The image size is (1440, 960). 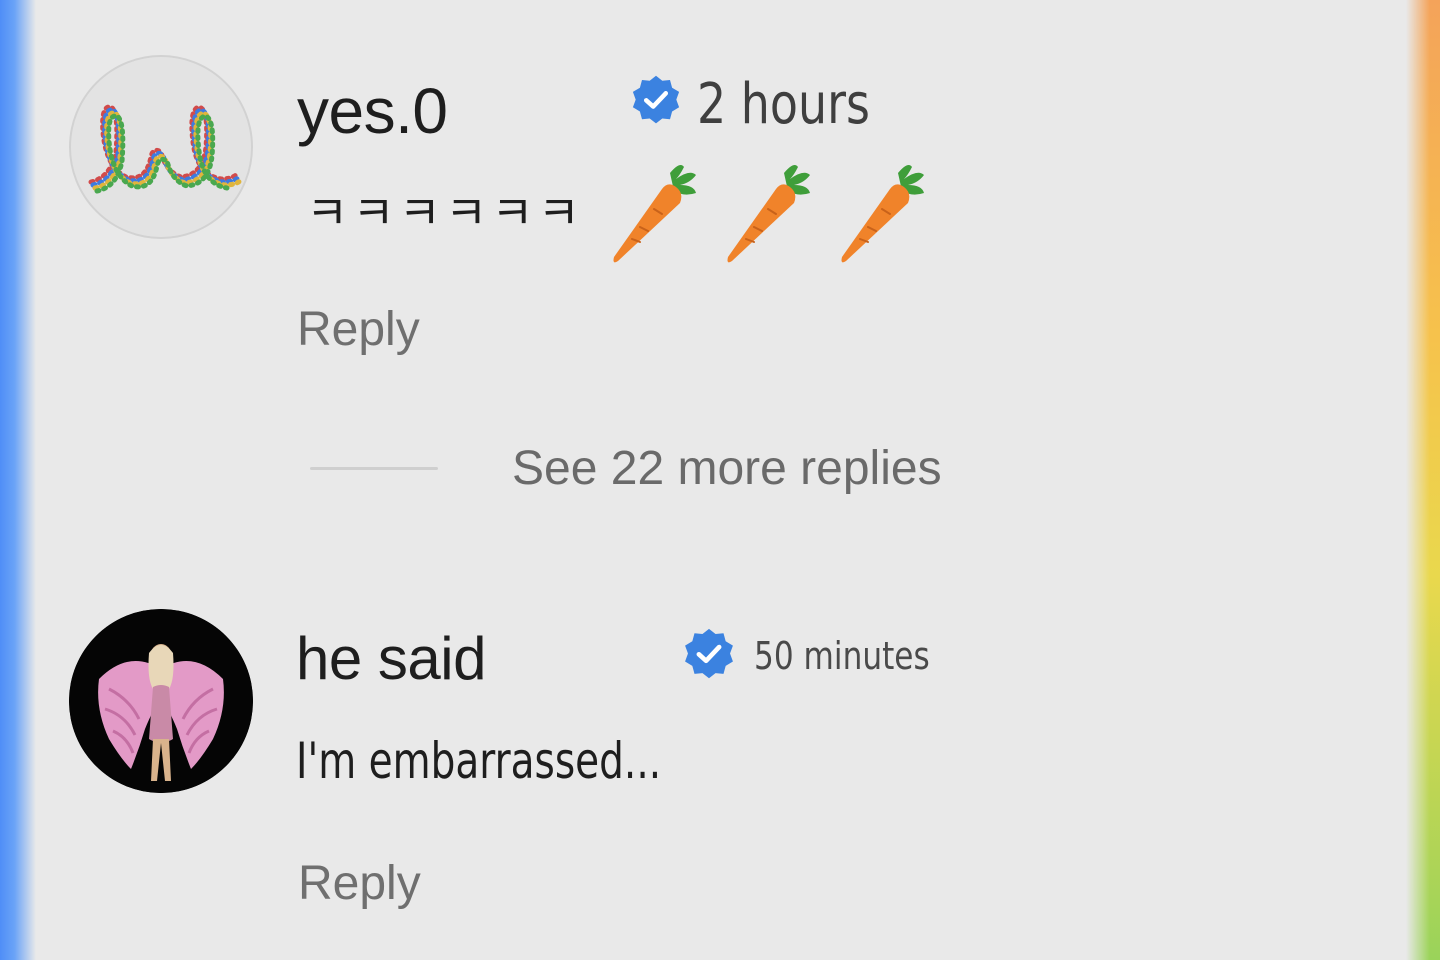 I want to click on timestamp: 50 minutes, so click(x=842, y=656).